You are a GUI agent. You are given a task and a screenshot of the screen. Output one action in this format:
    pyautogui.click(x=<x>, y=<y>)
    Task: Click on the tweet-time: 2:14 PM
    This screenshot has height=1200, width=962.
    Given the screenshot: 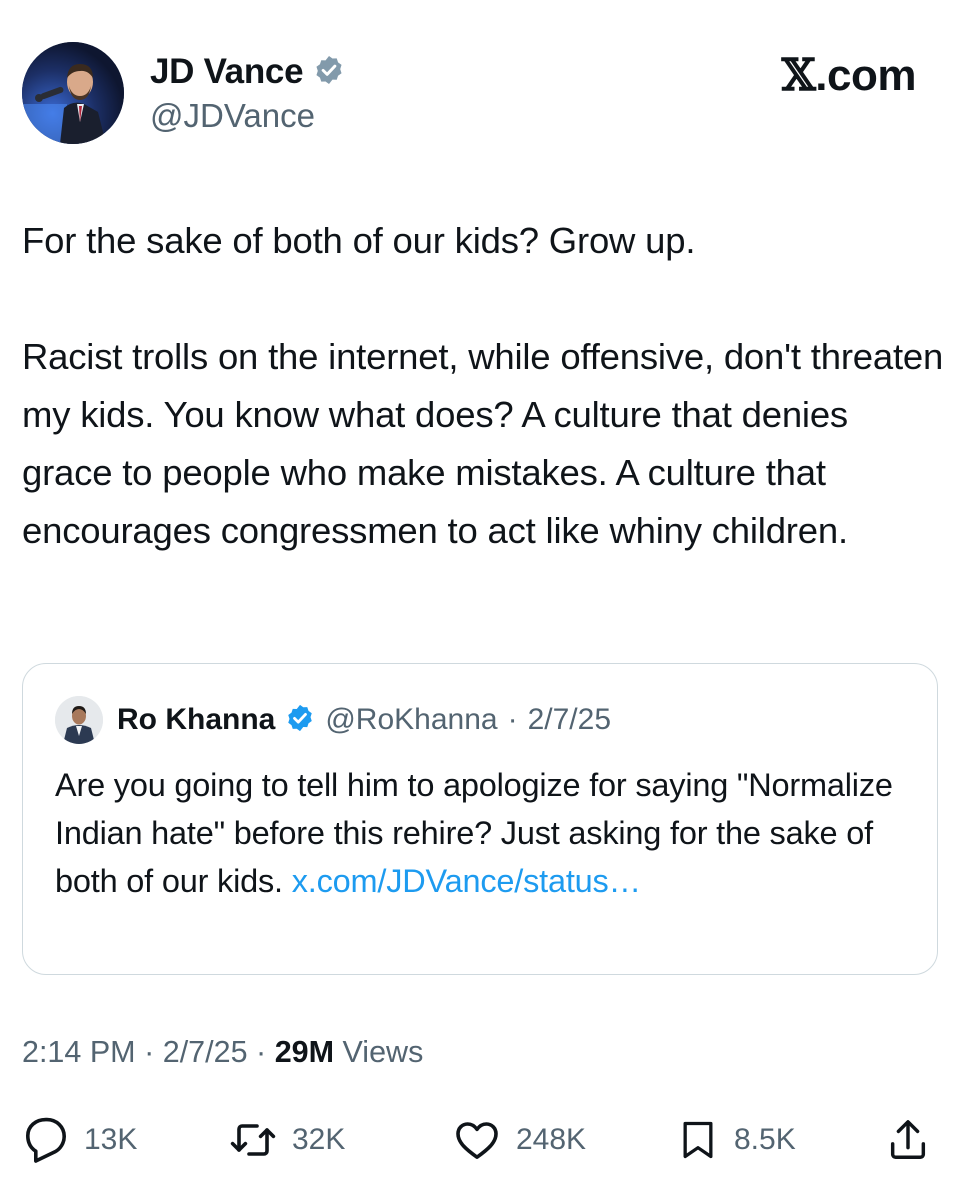 What is the action you would take?
    pyautogui.click(x=79, y=1052)
    